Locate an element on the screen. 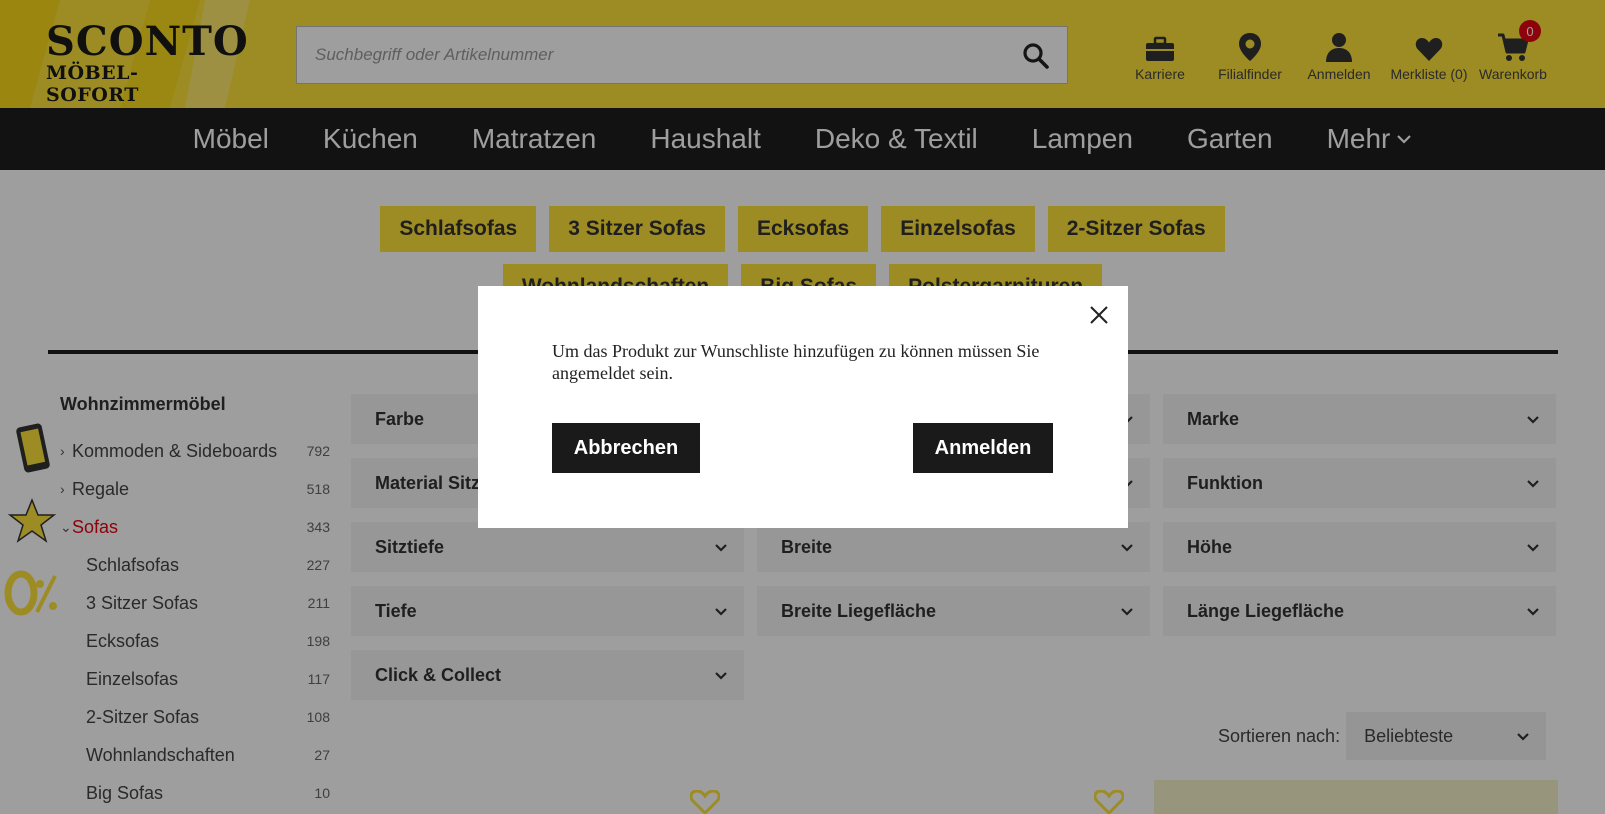  login-button: Anmelden is located at coordinates (983, 448).